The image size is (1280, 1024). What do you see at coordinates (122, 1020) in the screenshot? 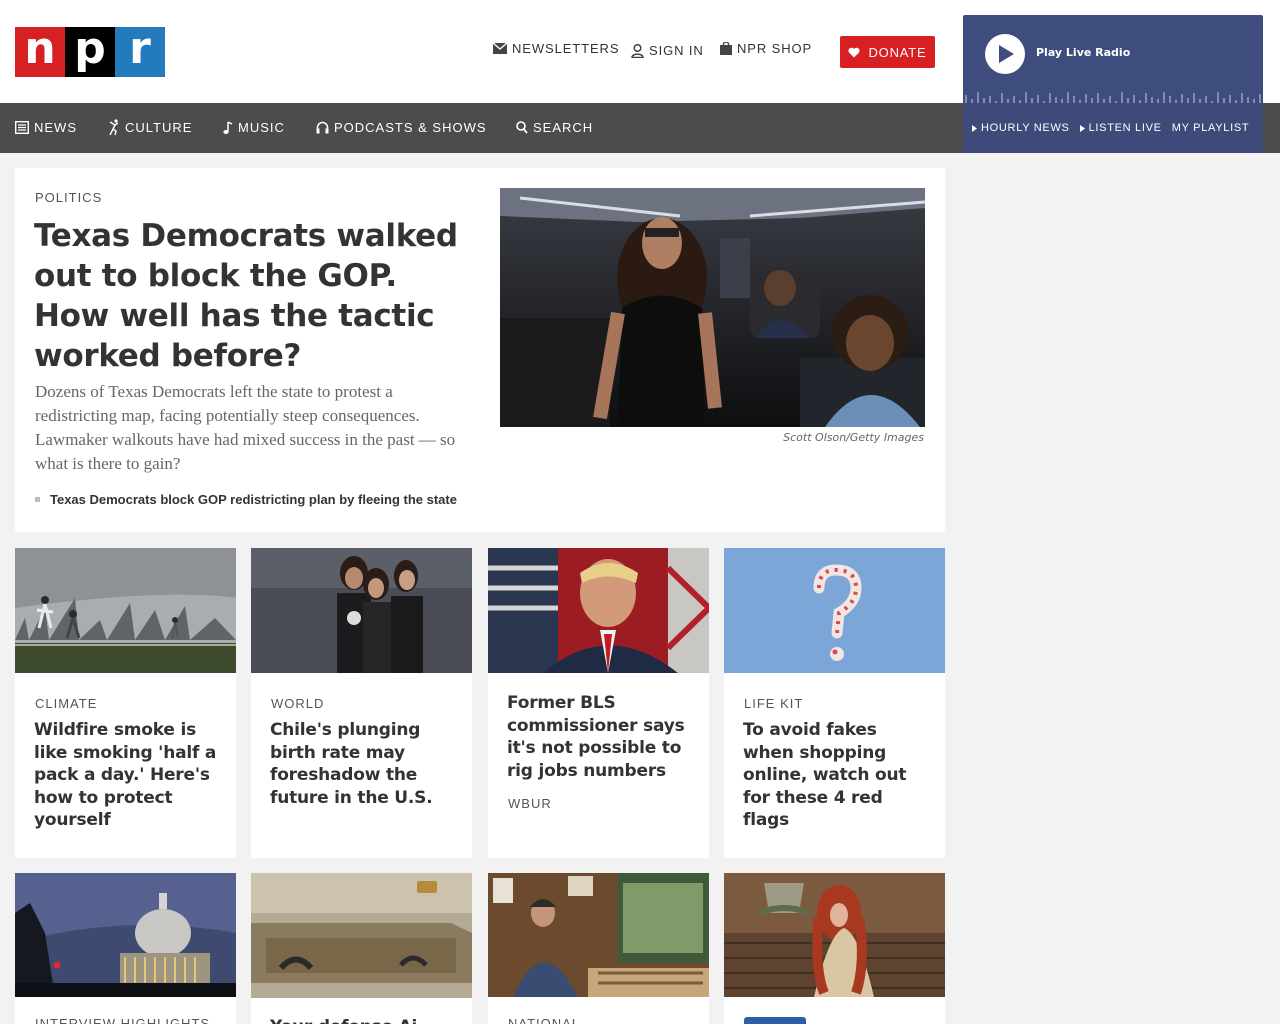
I see `card-slug: INTERVIEW HIGHLIGHTS` at bounding box center [122, 1020].